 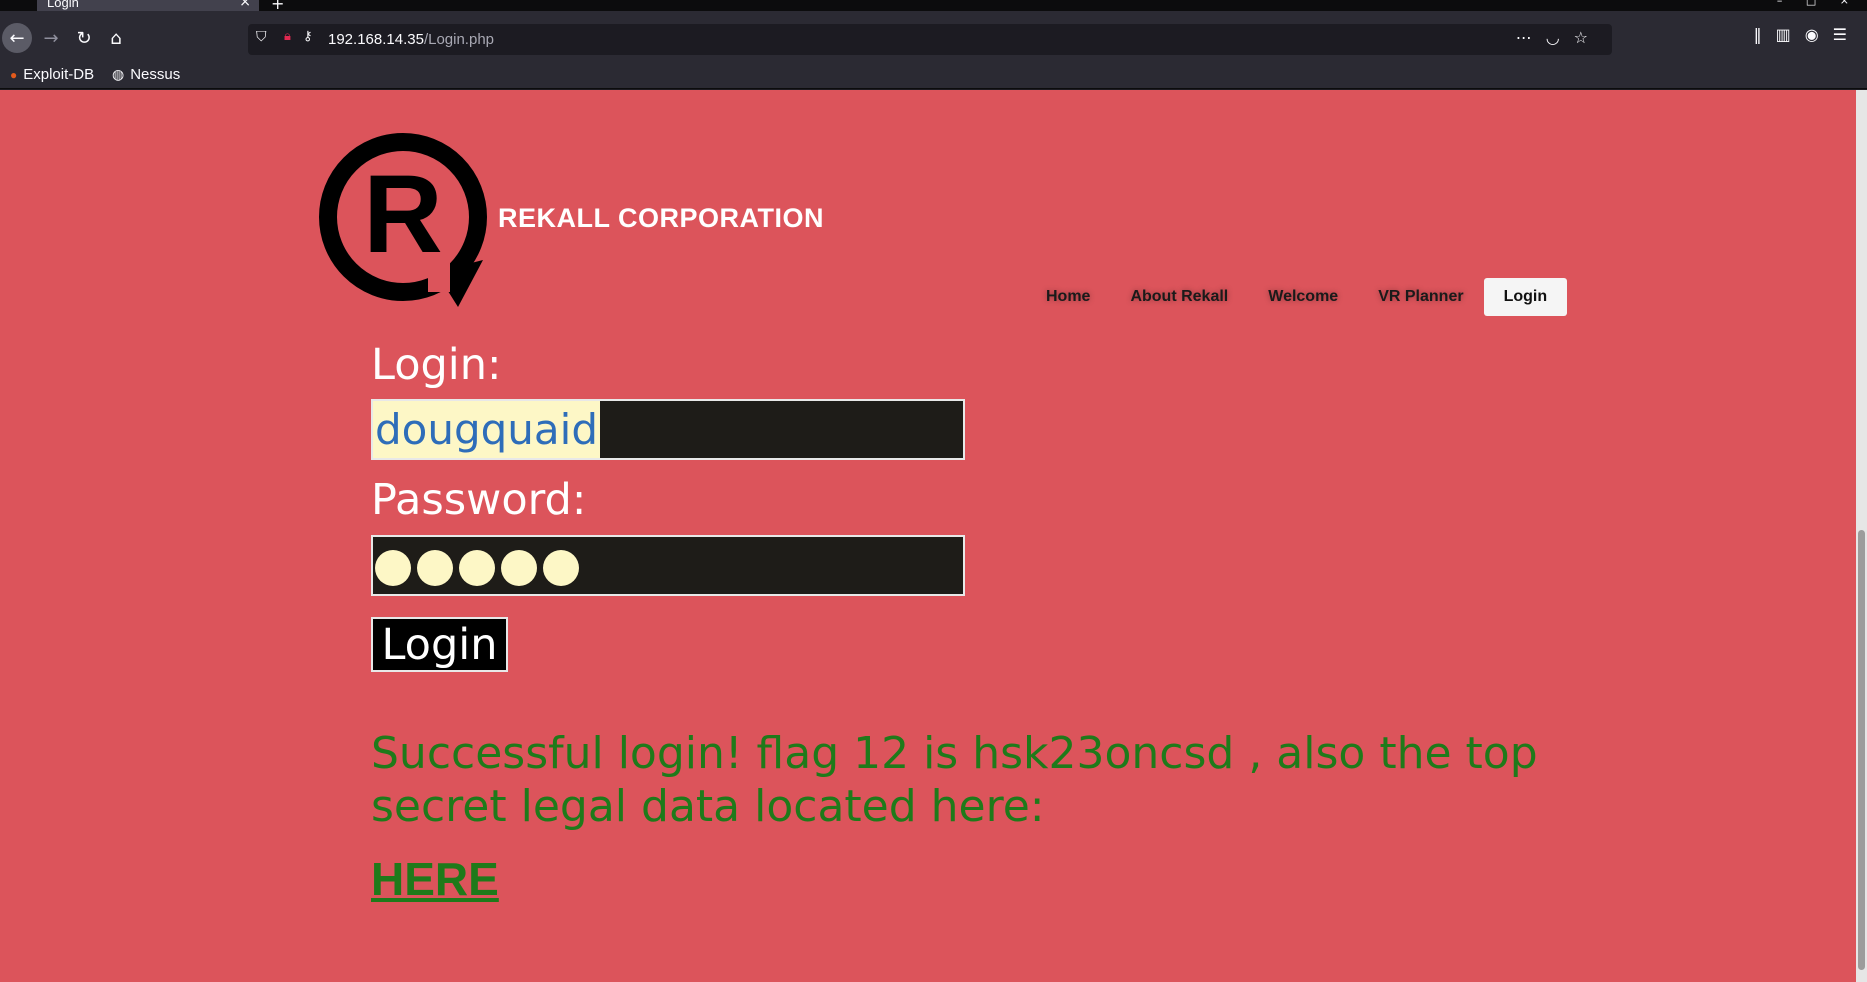 I want to click on address-bar-actions: ⋯◡☆, so click(x=1559, y=37).